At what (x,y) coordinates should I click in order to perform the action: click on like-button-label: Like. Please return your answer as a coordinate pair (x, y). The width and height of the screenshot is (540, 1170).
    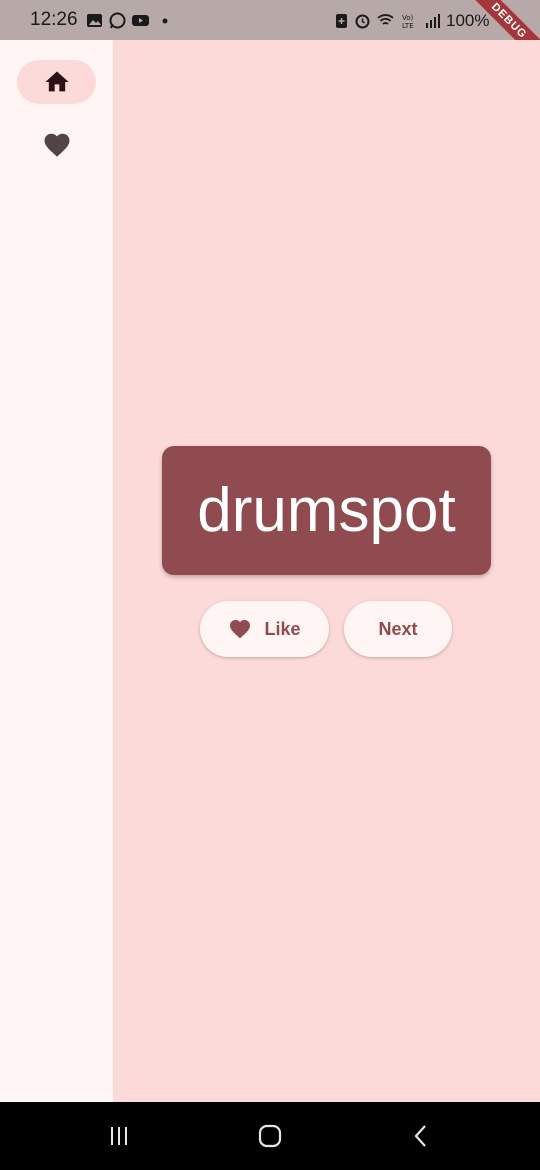
    Looking at the image, I should click on (282, 628).